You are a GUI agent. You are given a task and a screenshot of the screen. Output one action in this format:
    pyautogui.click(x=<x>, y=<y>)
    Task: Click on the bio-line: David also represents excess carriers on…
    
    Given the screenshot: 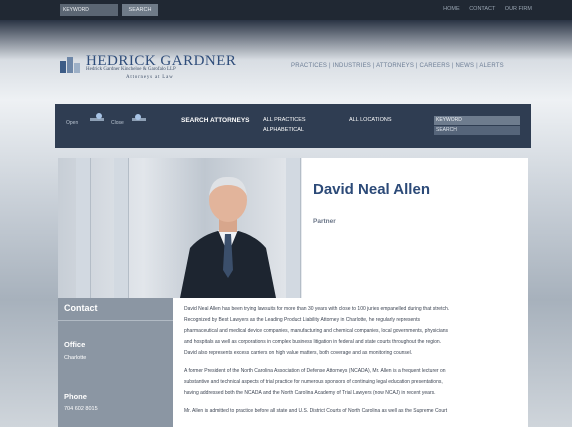 What is the action you would take?
    pyautogui.click(x=298, y=353)
    